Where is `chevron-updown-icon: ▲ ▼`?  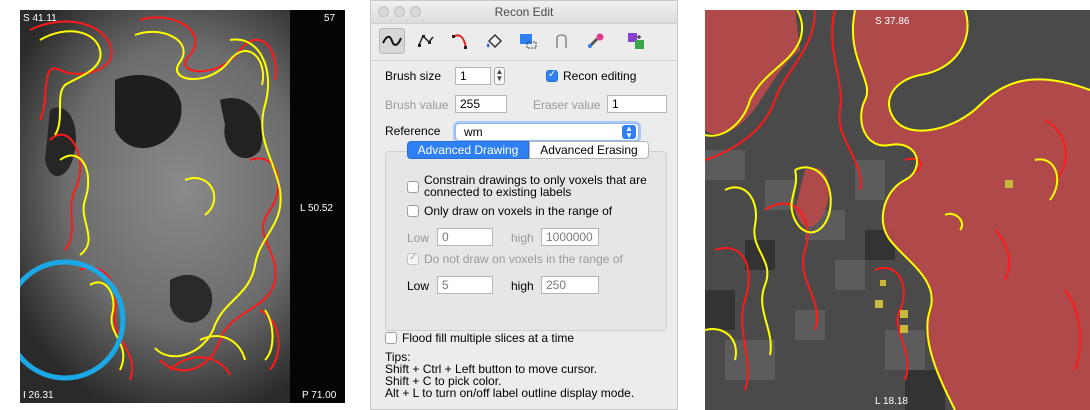
chevron-updown-icon: ▲ ▼ is located at coordinates (629, 132).